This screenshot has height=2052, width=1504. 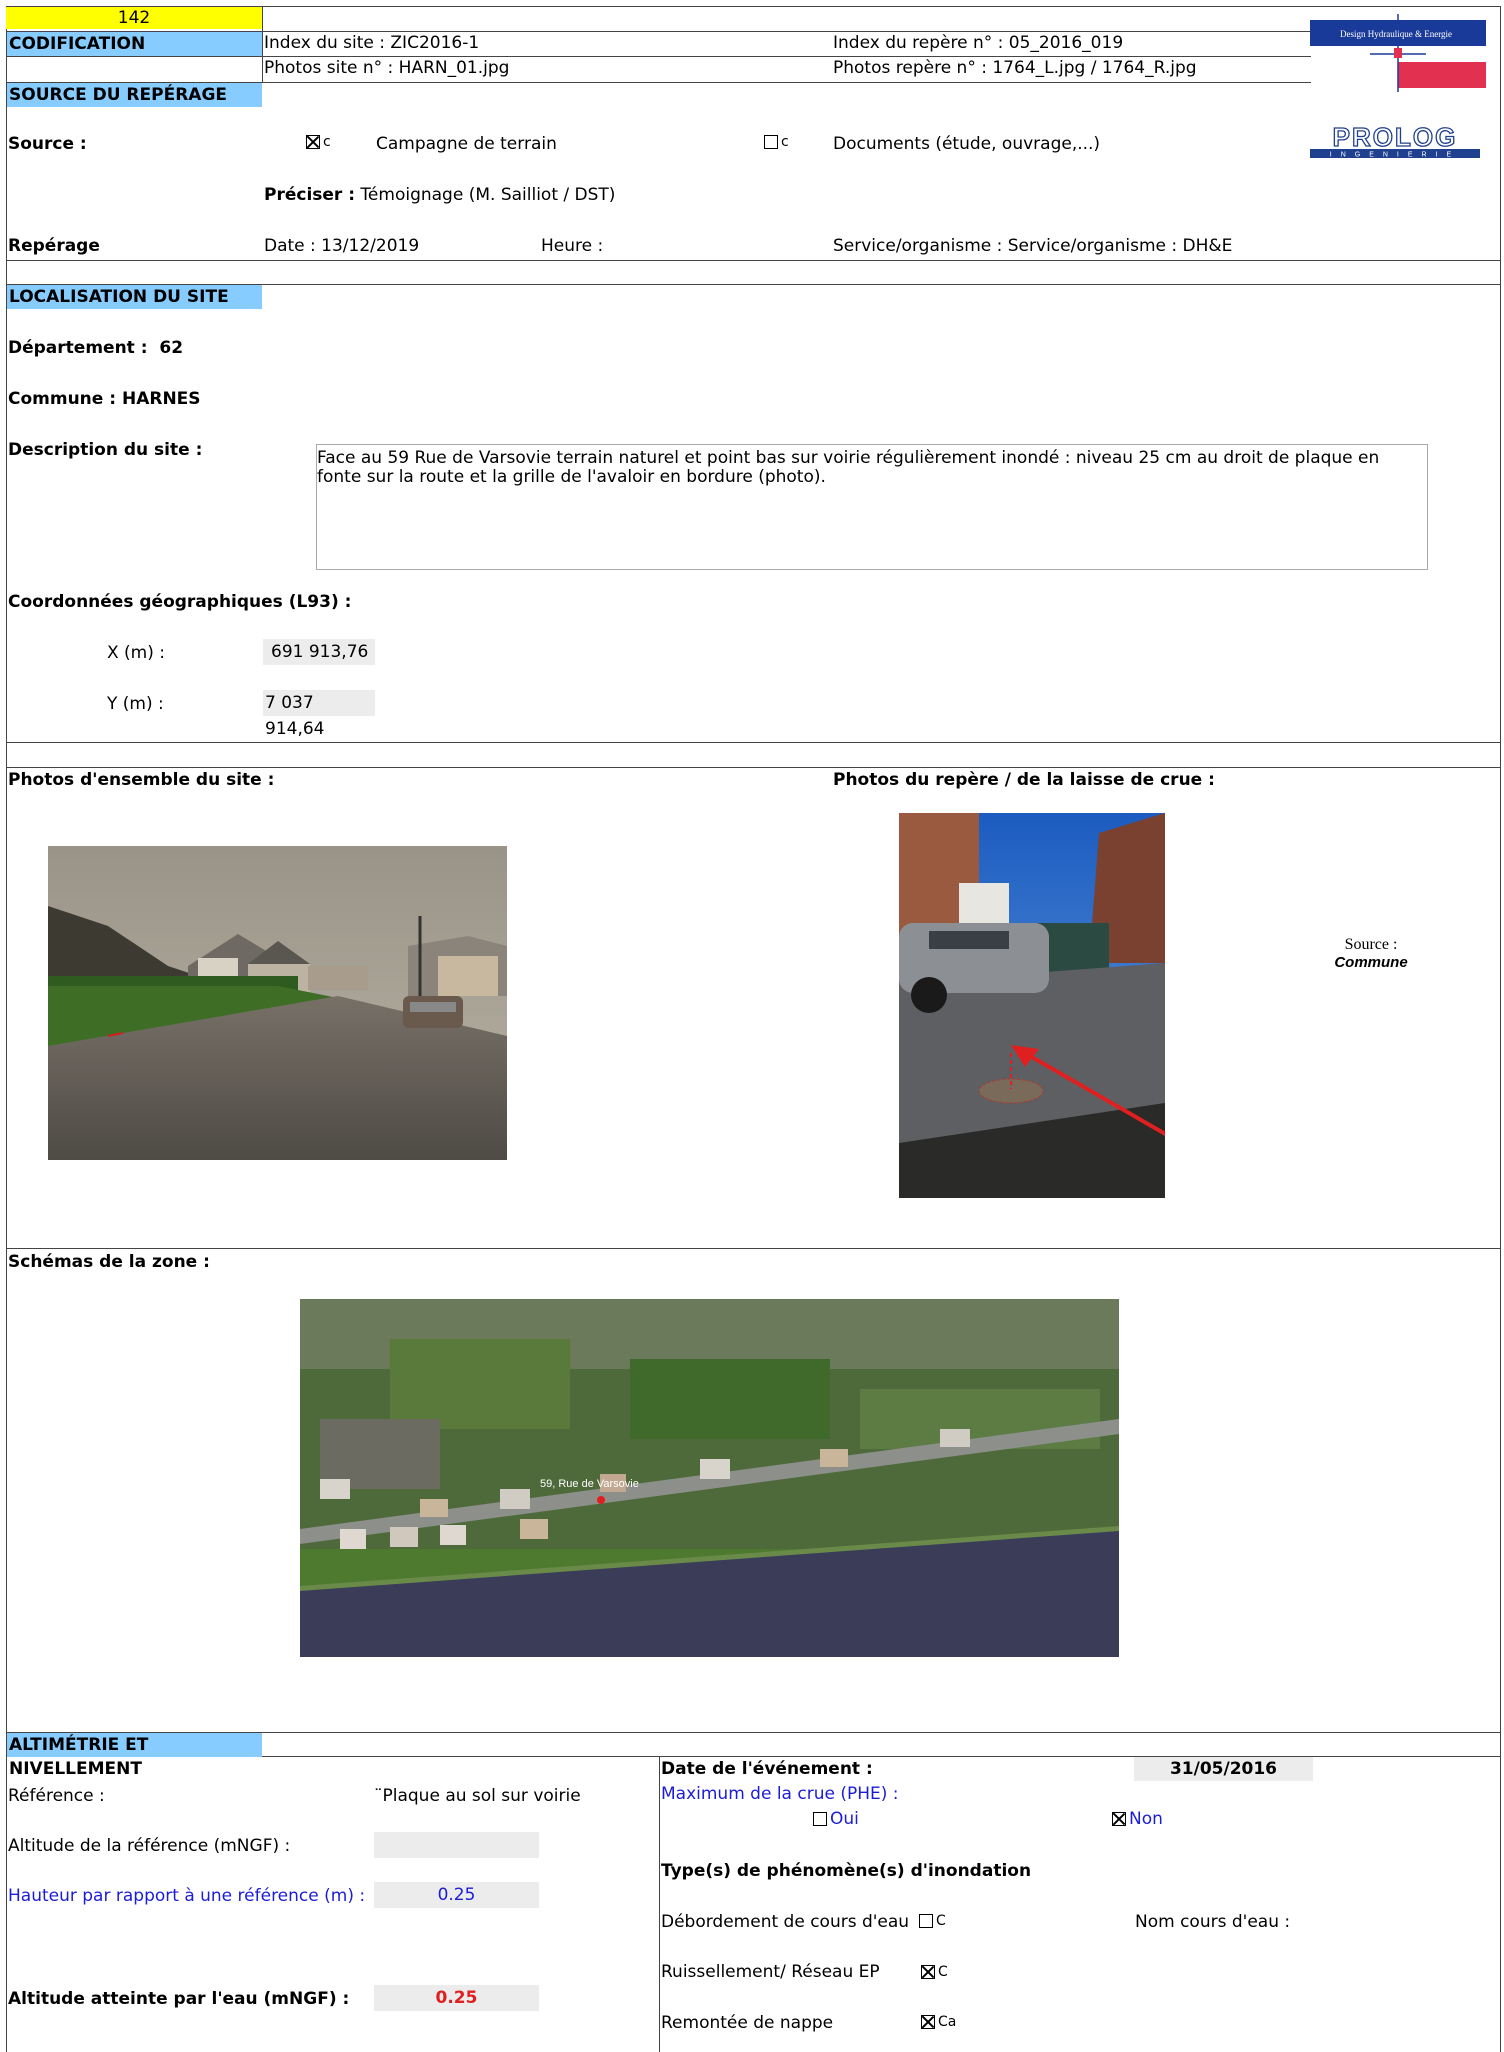 I want to click on ruissellement-option: C, so click(x=934, y=1972).